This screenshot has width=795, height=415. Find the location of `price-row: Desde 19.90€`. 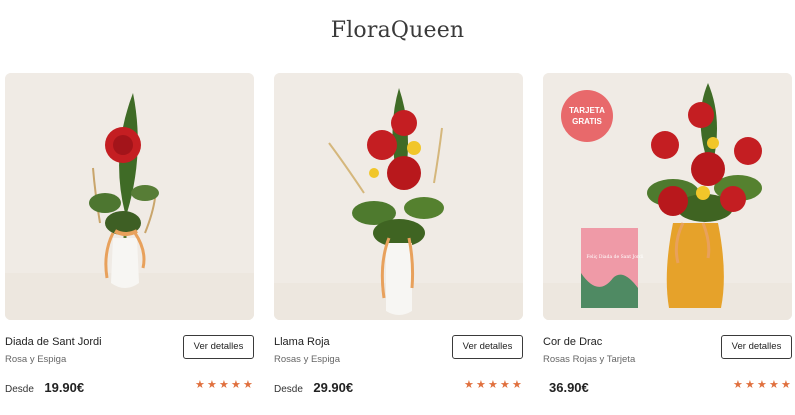

price-row: Desde 19.90€ is located at coordinates (44, 388).